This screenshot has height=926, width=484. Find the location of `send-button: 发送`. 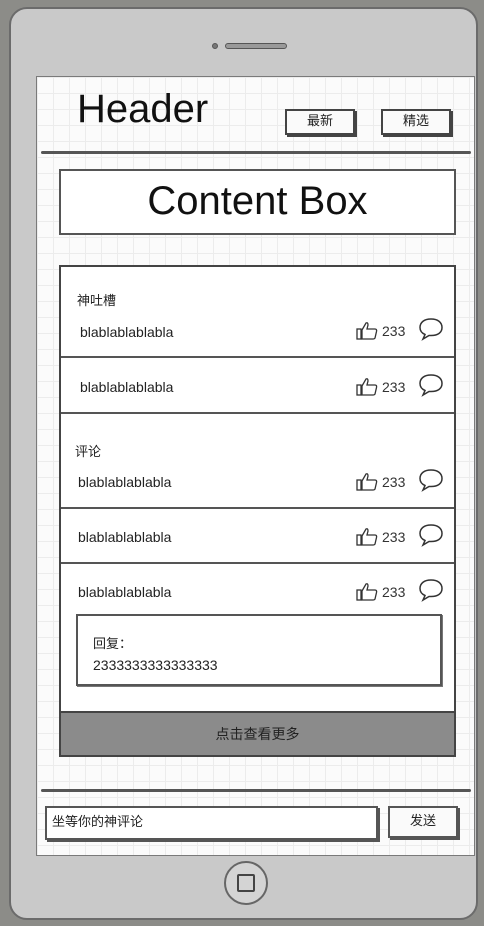

send-button: 发送 is located at coordinates (423, 822).